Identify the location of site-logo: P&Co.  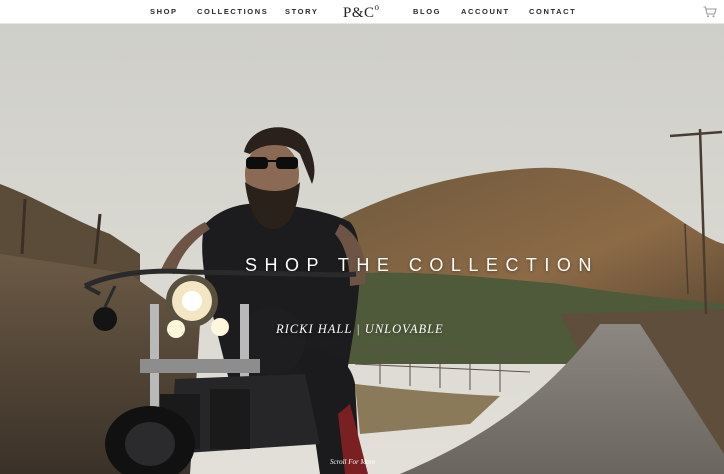
(361, 12).